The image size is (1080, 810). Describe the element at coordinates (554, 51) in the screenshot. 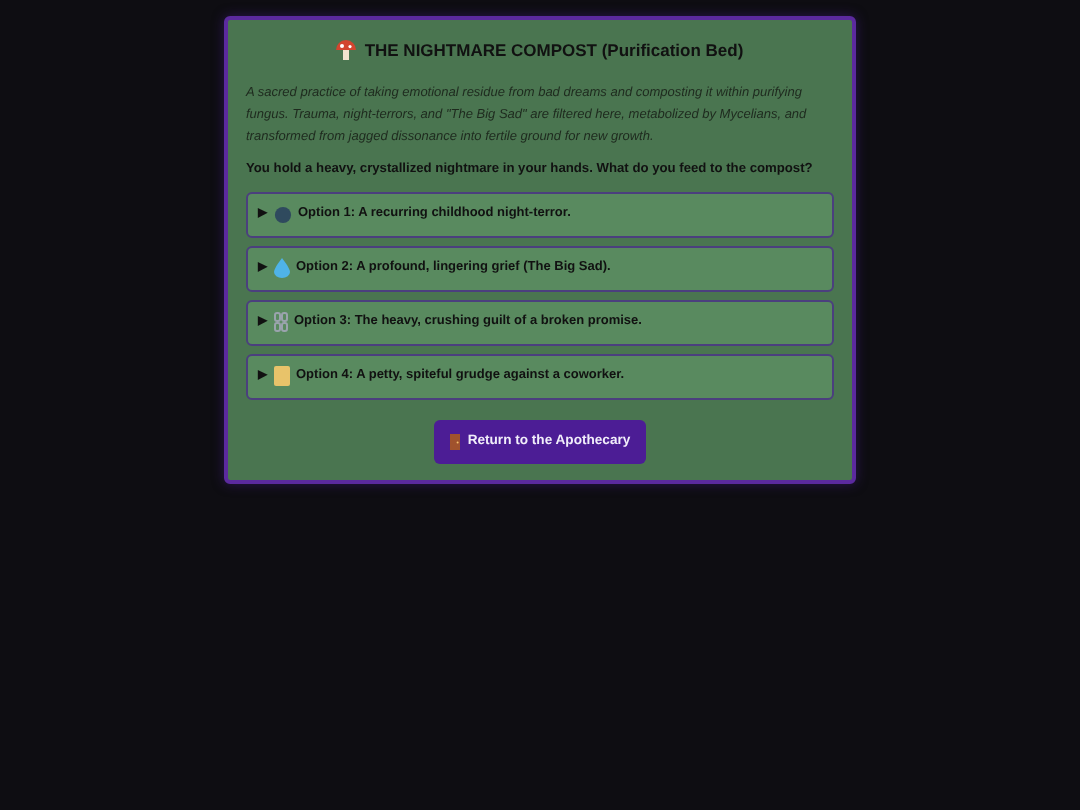

I see `panel-title: THE NIGHTMARE COMPOST (Purification Bed)` at that location.